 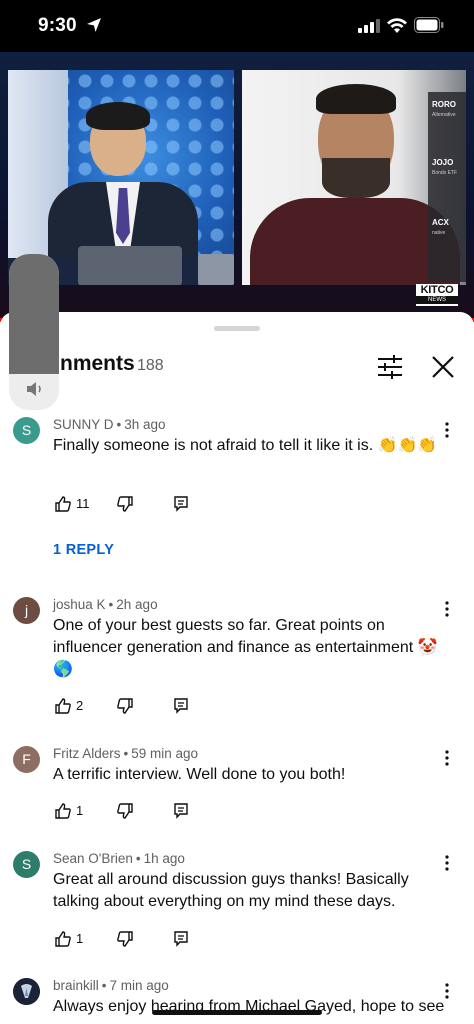 What do you see at coordinates (429, 25) in the screenshot?
I see `battery-icon` at bounding box center [429, 25].